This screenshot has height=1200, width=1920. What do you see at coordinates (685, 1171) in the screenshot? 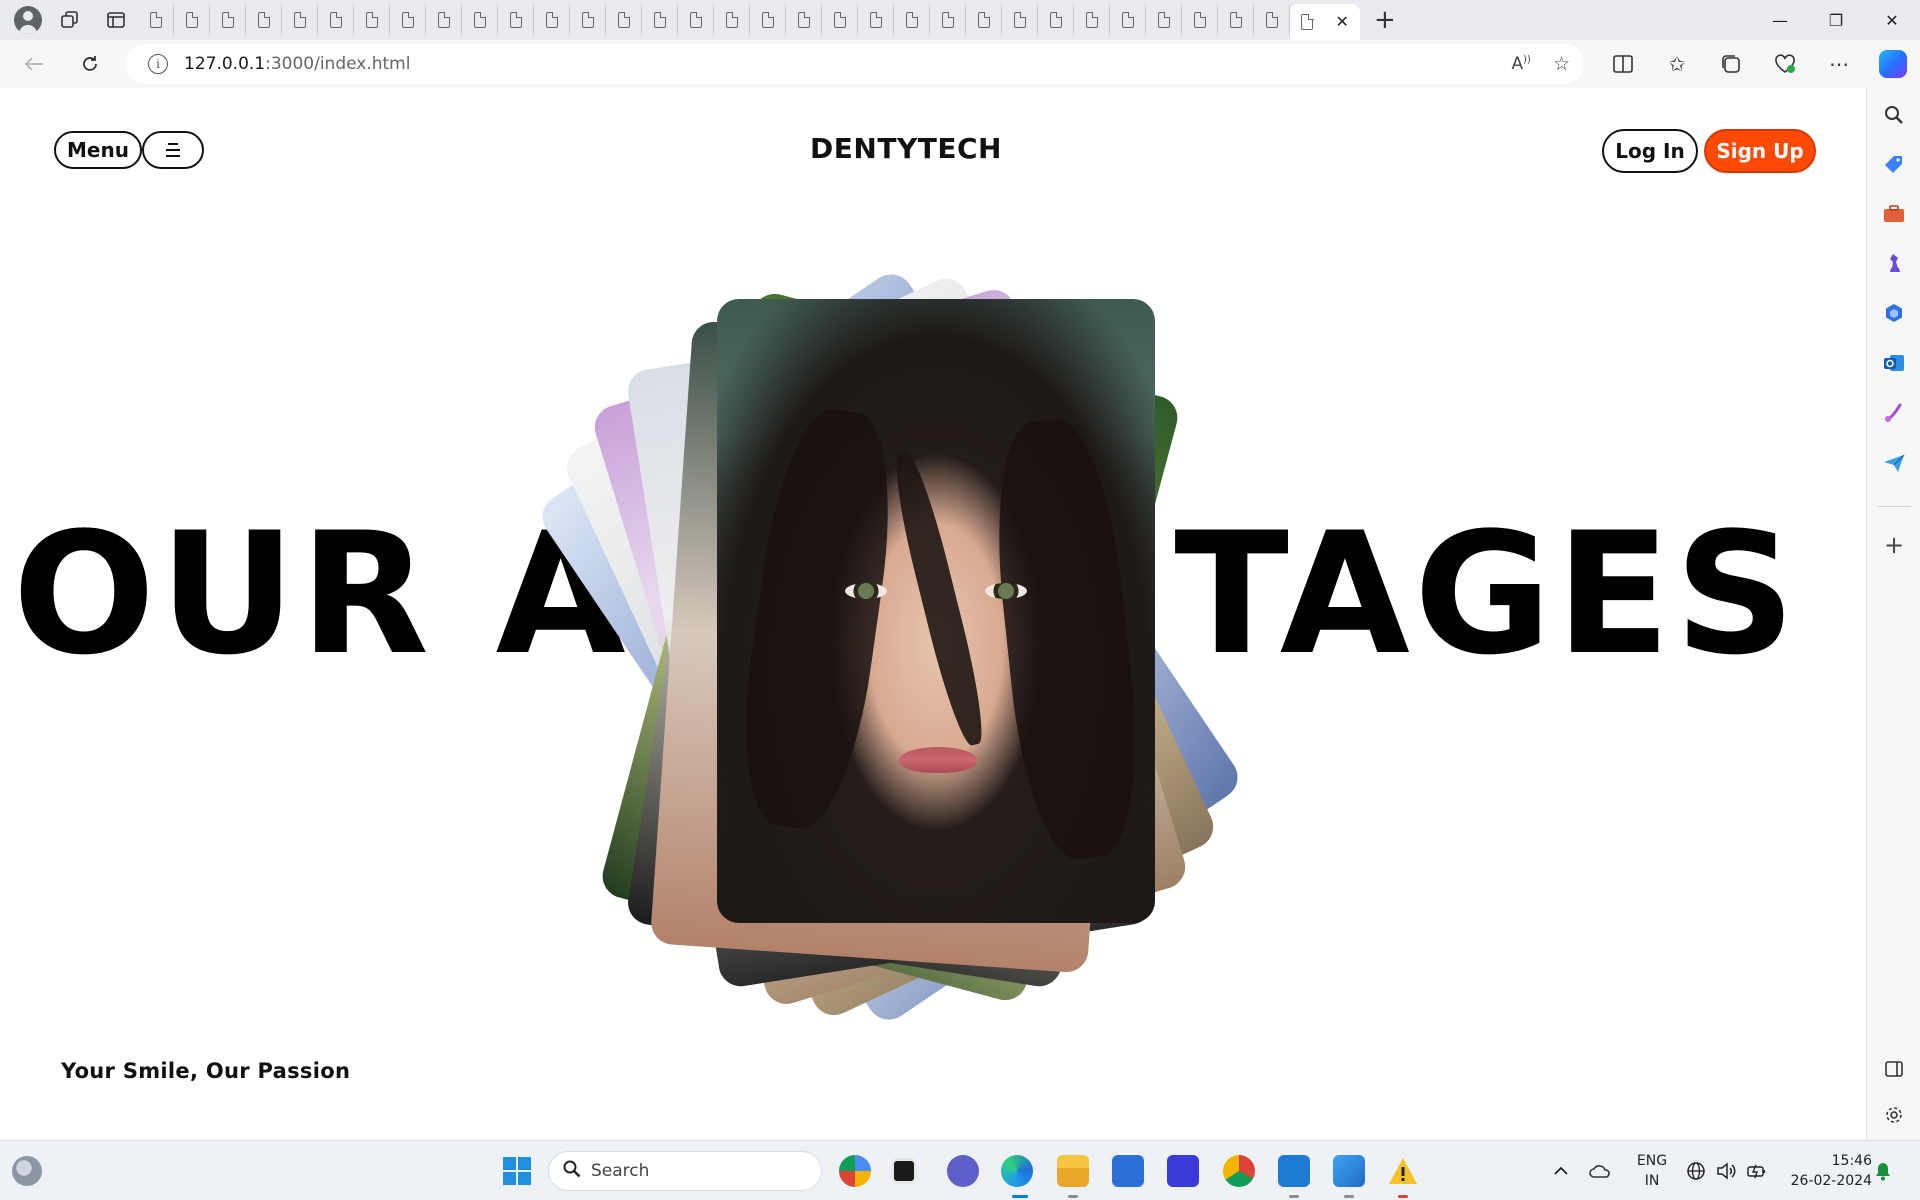
I see `taskbar-search: Search` at bounding box center [685, 1171].